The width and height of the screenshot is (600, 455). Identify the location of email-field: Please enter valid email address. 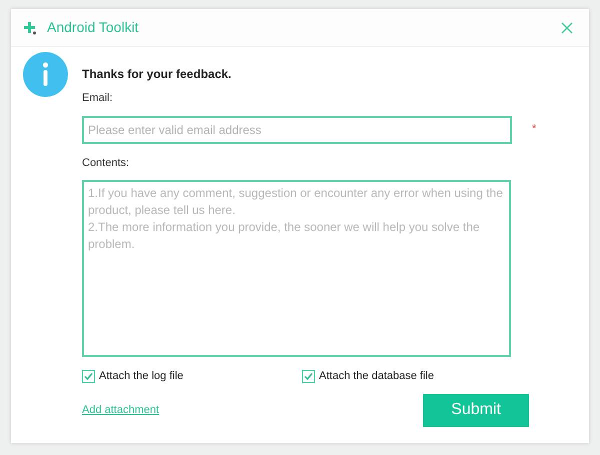
(297, 130).